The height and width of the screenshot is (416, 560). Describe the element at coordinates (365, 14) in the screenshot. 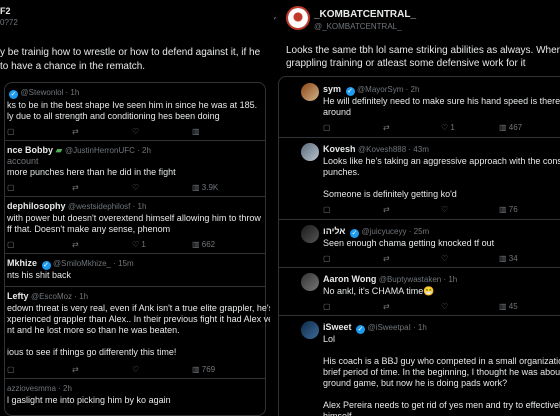

I see `op-name: _KOMBATCENTRAL_` at that location.